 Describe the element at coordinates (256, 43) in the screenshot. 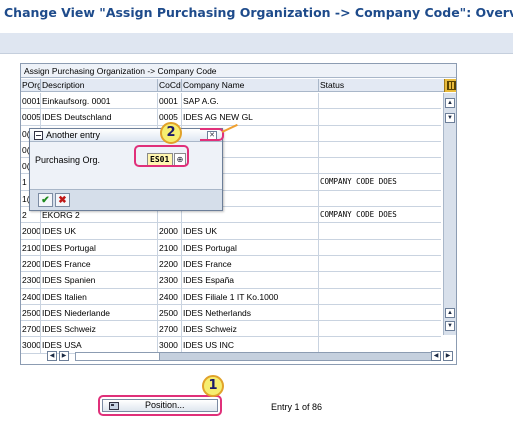

I see `application-toolbar` at that location.